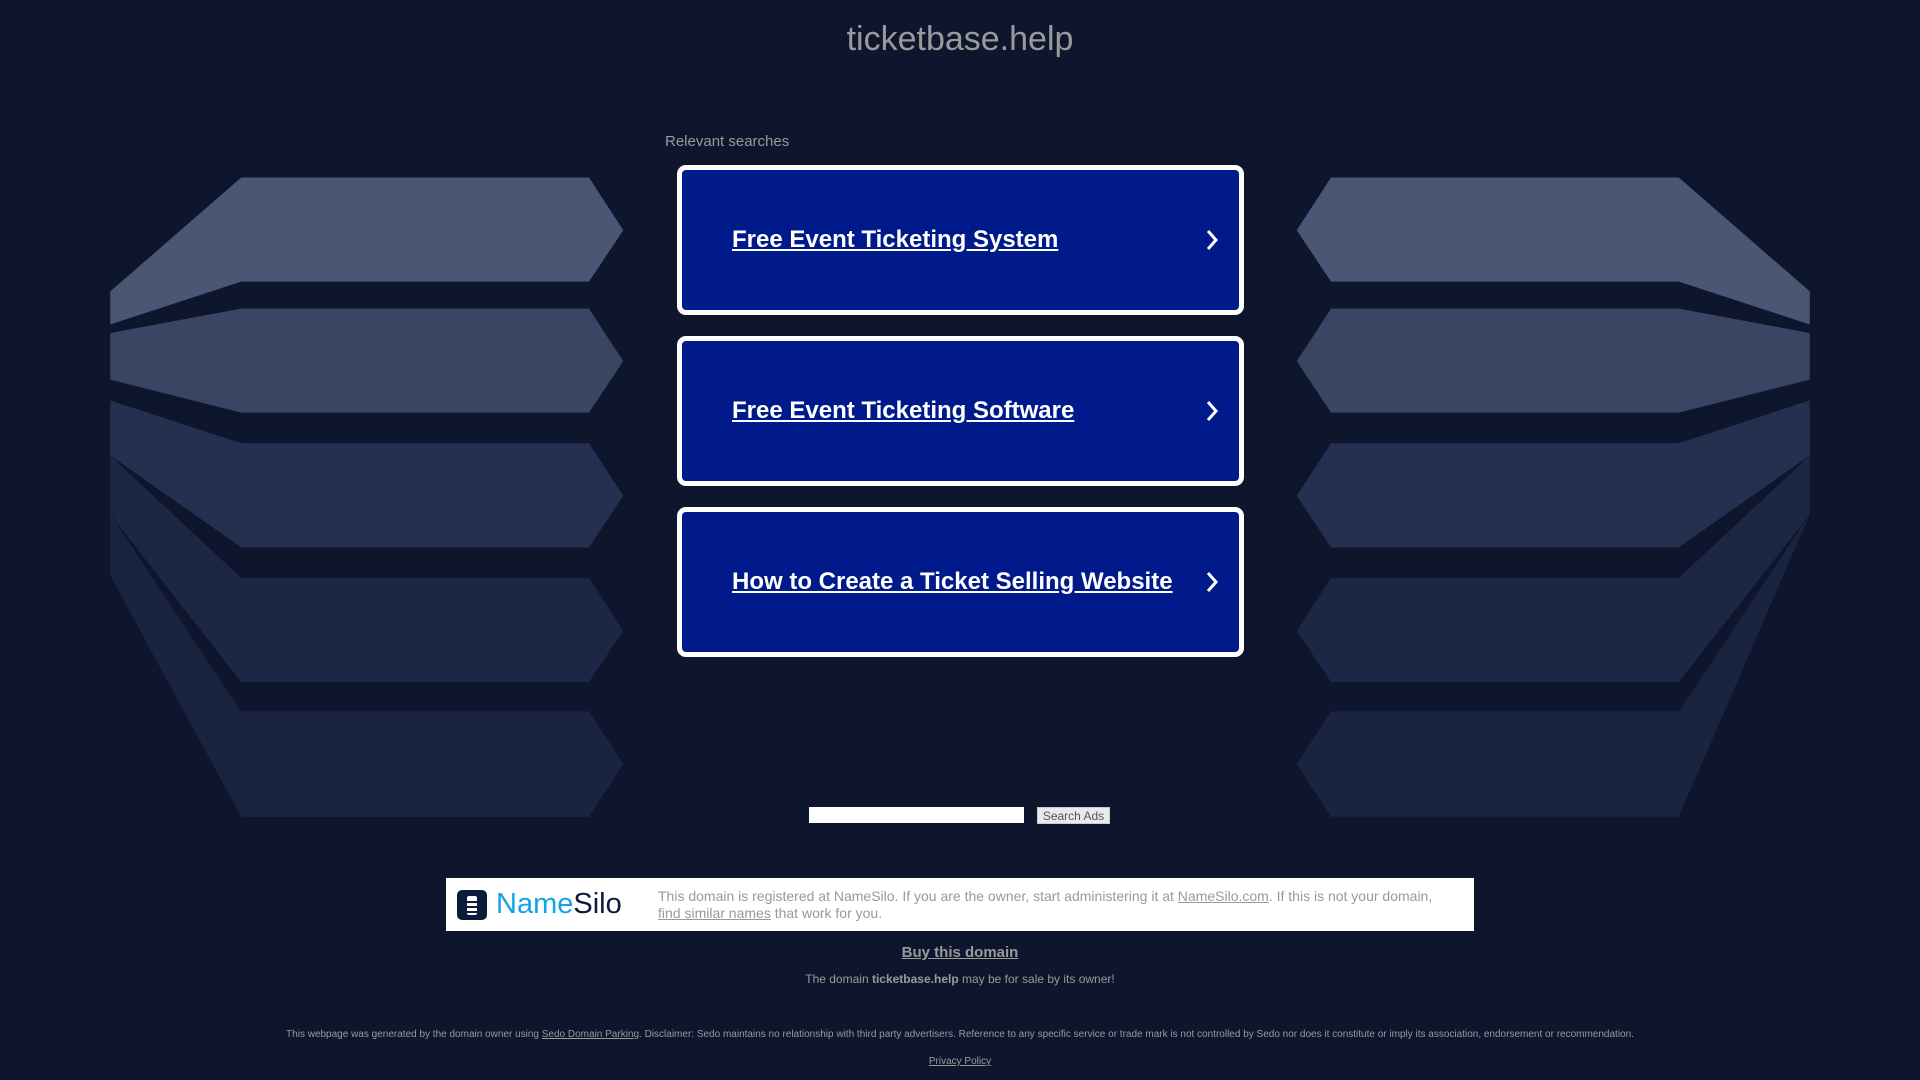  What do you see at coordinates (903, 410) in the screenshot?
I see `ad-link-label: Free Event Ticketing Software` at bounding box center [903, 410].